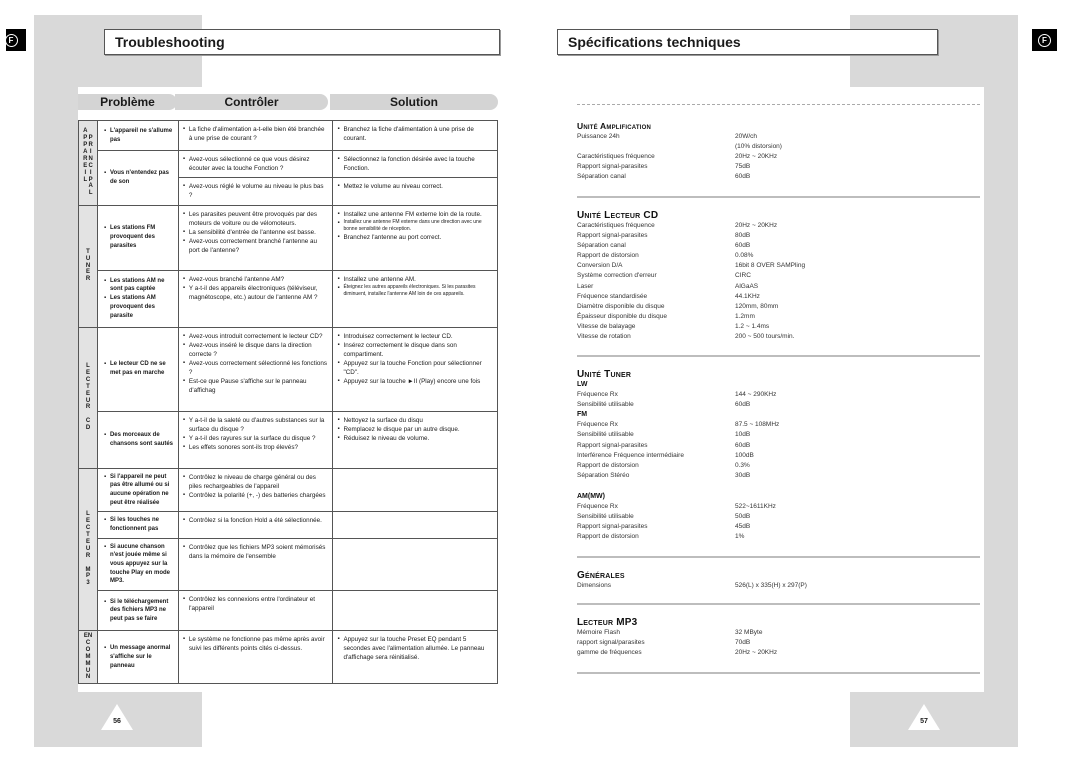  Describe the element at coordinates (622, 316) in the screenshot. I see `spec-label: Épaisseur disponible du disque` at that location.